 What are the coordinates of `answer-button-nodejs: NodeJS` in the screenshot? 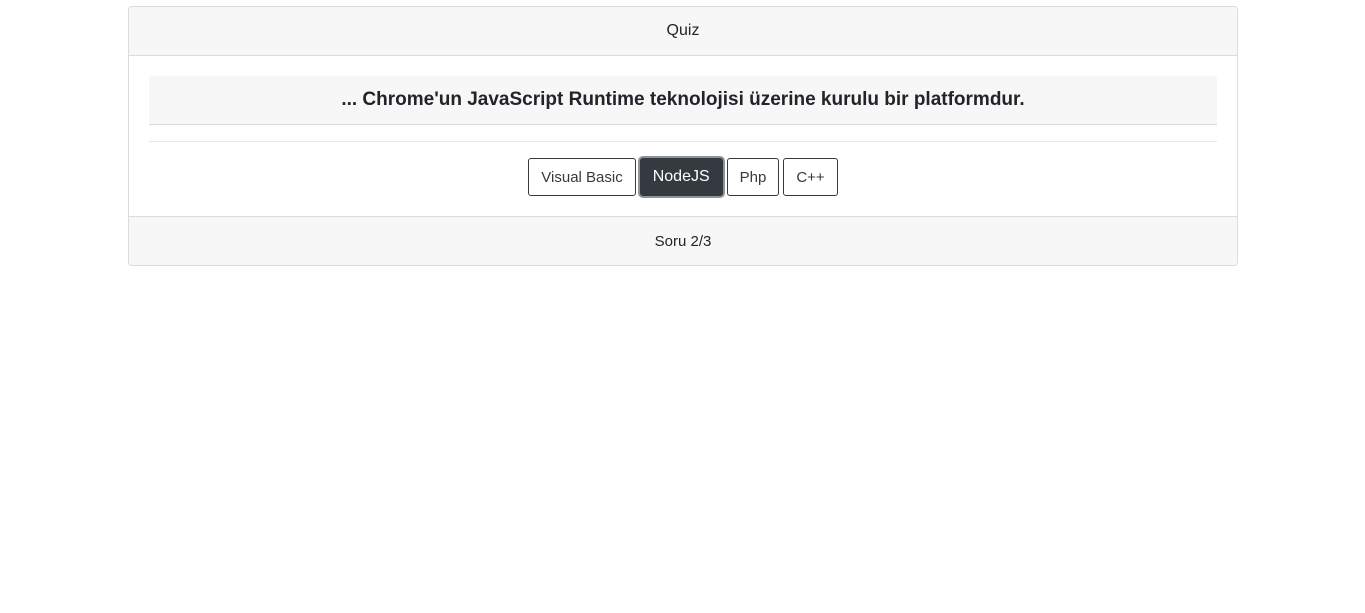 It's located at (681, 177).